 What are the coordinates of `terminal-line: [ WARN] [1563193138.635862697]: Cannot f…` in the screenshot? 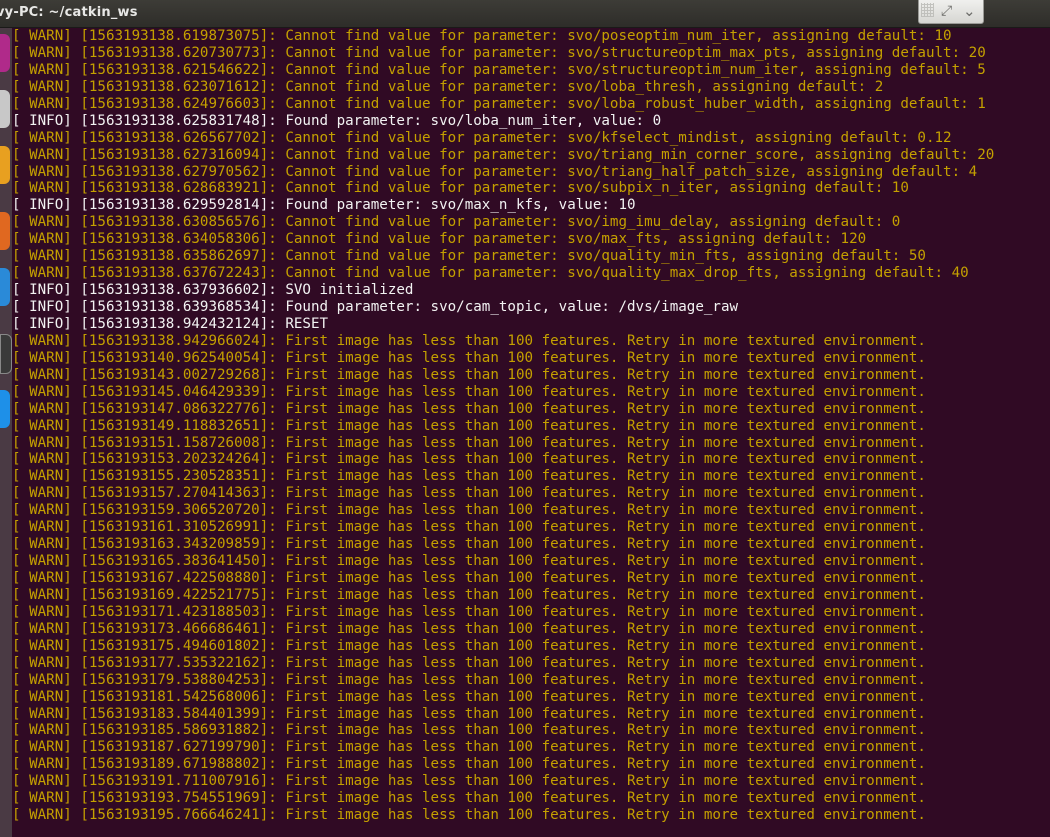 It's located at (469, 256).